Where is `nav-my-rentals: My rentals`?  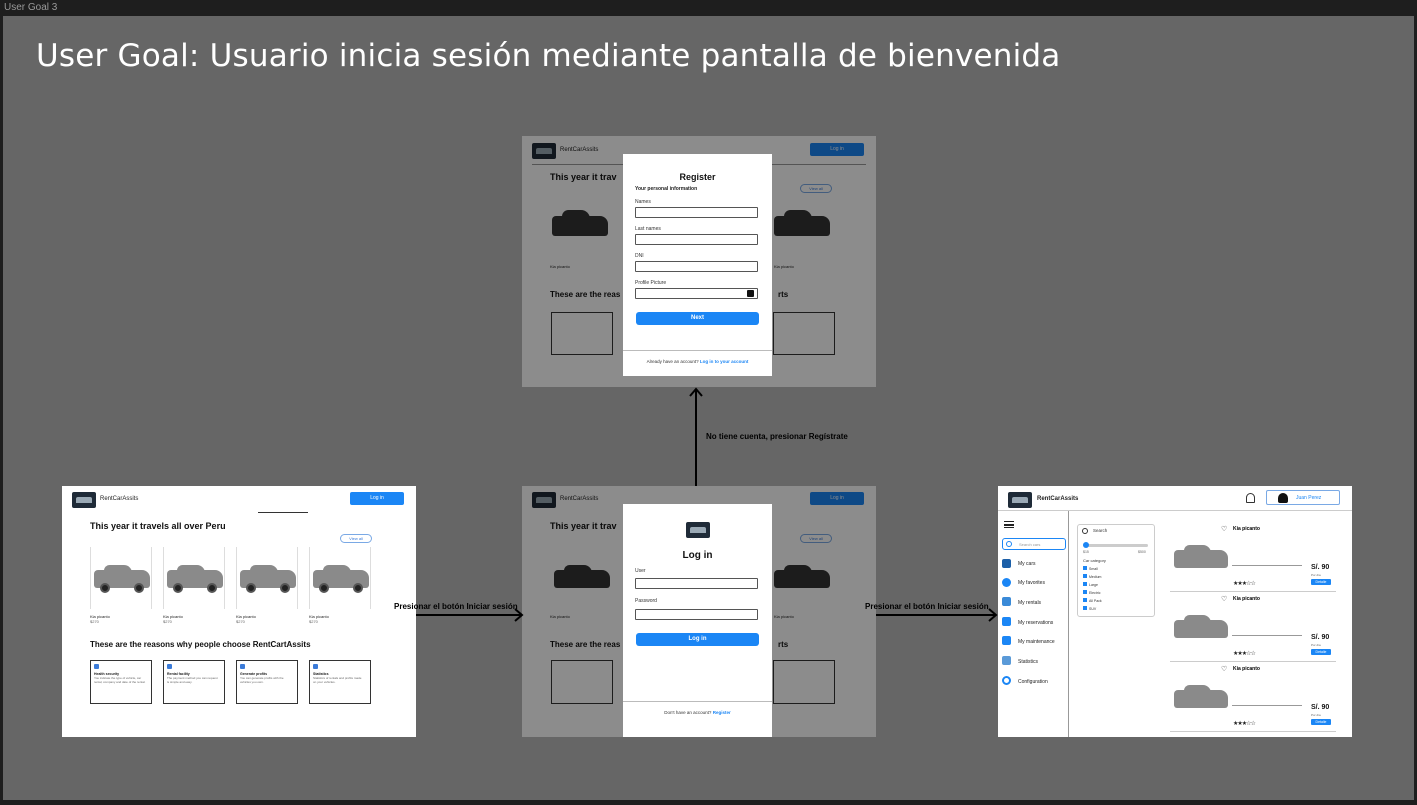 nav-my-rentals: My rentals is located at coordinates (1029, 603).